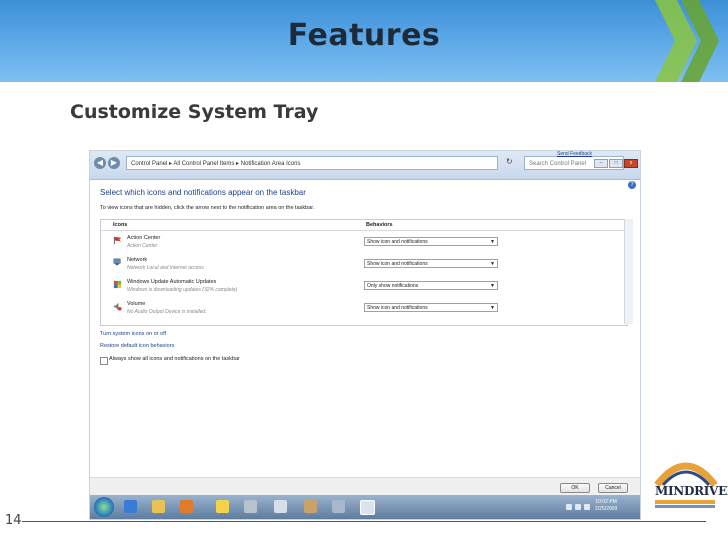 The width and height of the screenshot is (728, 546). Describe the element at coordinates (364, 521) in the screenshot. I see `footer-divider` at that location.